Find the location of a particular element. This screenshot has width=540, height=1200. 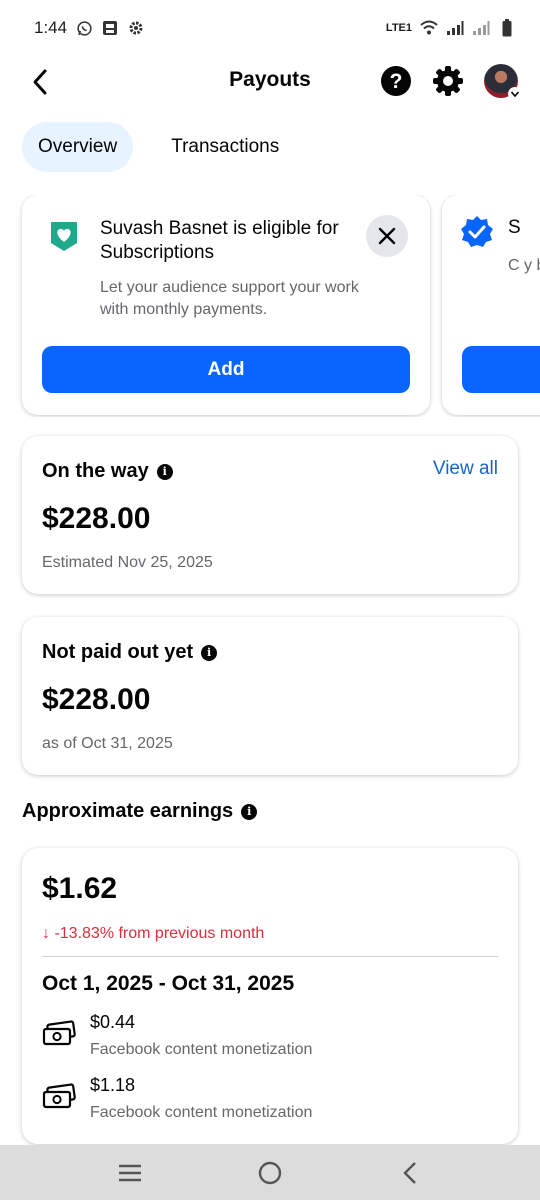

gallery-icon is located at coordinates (110, 28).